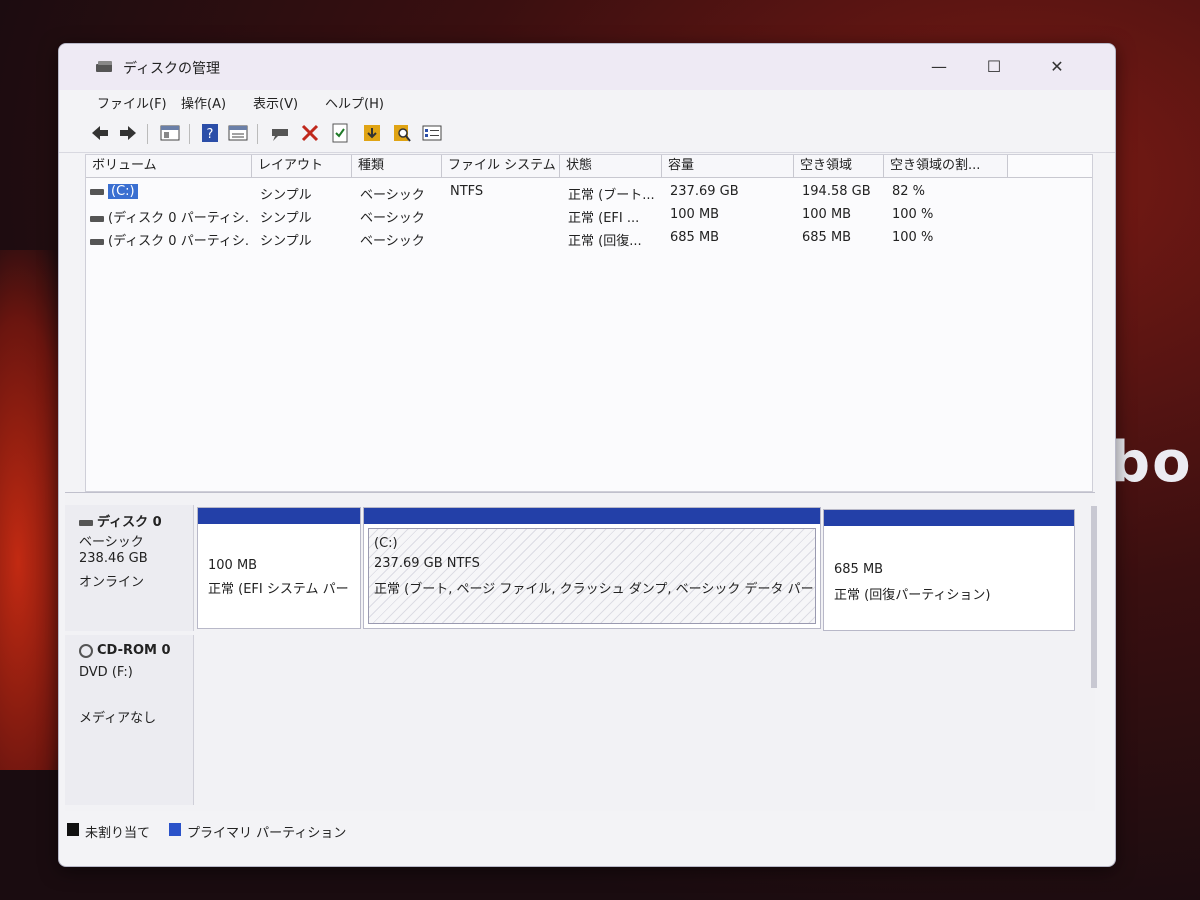 This screenshot has height=900, width=1200. Describe the element at coordinates (111, 542) in the screenshot. I see `disk-0-type: ベーシック` at that location.